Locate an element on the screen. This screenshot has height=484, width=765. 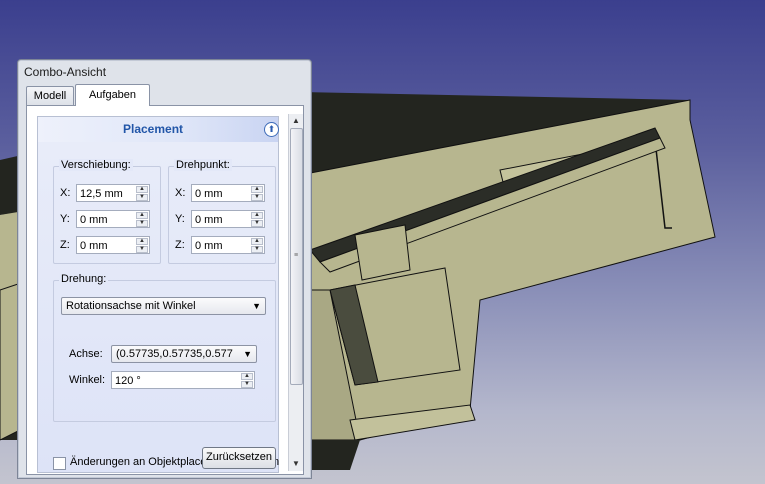
translation-x-spinner: ▲ ▼ is located at coordinates (142, 193).